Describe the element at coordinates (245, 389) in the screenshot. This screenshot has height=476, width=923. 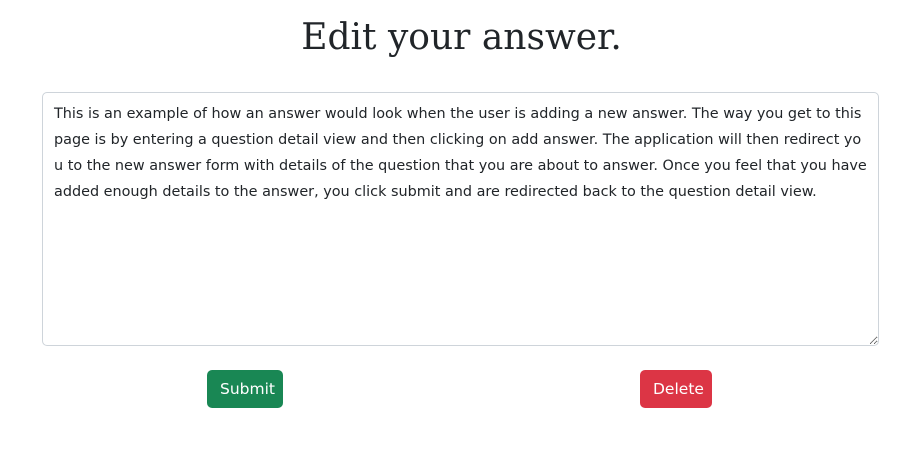
I see `submit-button: Submit` at that location.